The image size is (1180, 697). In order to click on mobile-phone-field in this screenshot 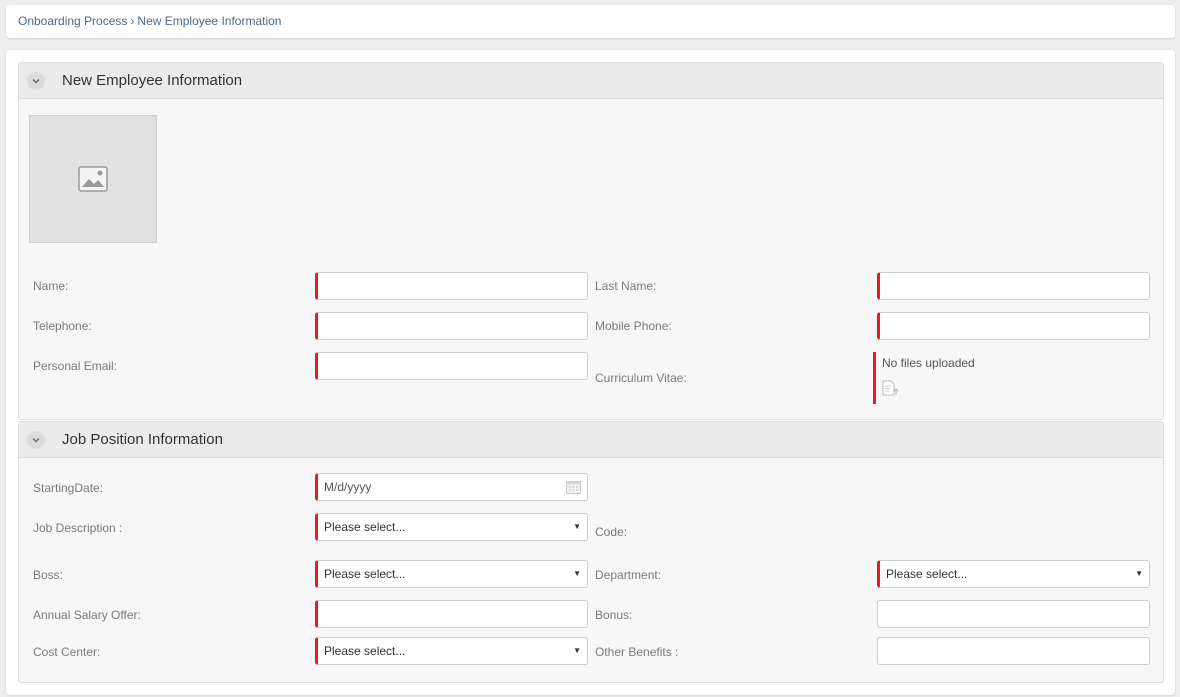, I will do `click(1013, 326)`.